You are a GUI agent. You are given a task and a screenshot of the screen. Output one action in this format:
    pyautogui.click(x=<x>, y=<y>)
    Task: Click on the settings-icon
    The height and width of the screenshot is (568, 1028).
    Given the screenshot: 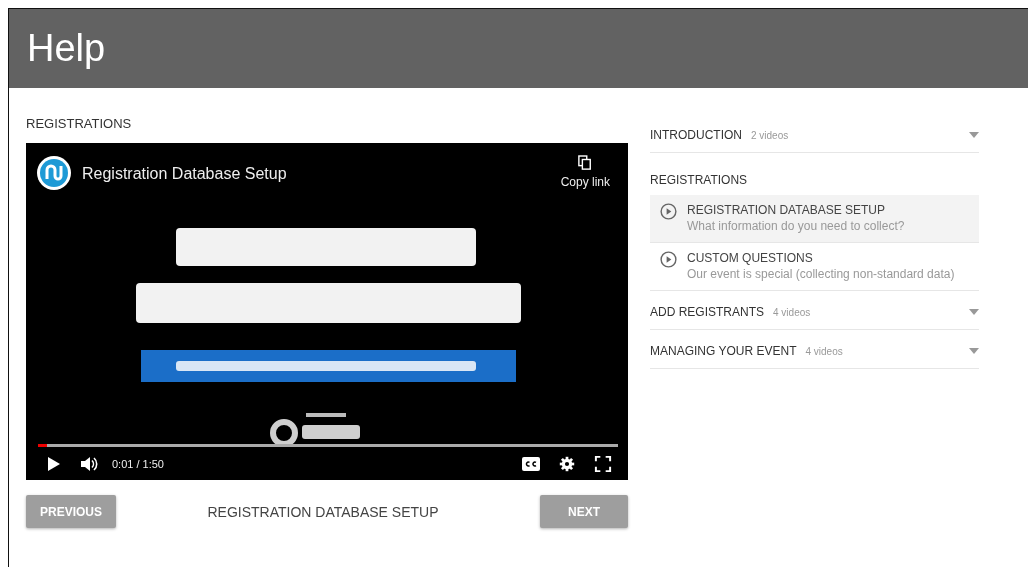 What is the action you would take?
    pyautogui.click(x=567, y=464)
    